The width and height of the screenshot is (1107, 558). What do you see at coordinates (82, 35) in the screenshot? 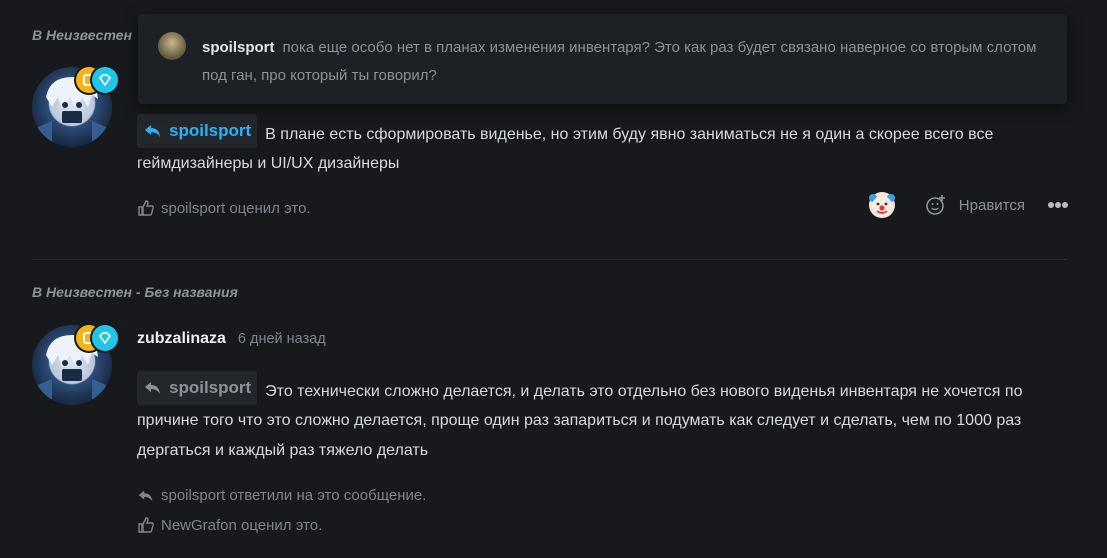
I see `post1-channel: В Неизвестен` at bounding box center [82, 35].